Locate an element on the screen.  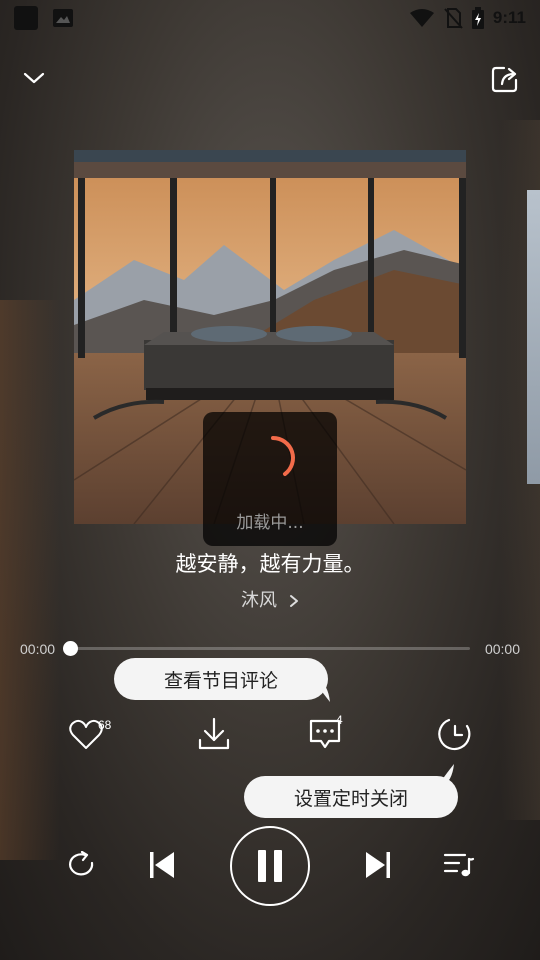
like-count: 68 is located at coordinates (105, 725).